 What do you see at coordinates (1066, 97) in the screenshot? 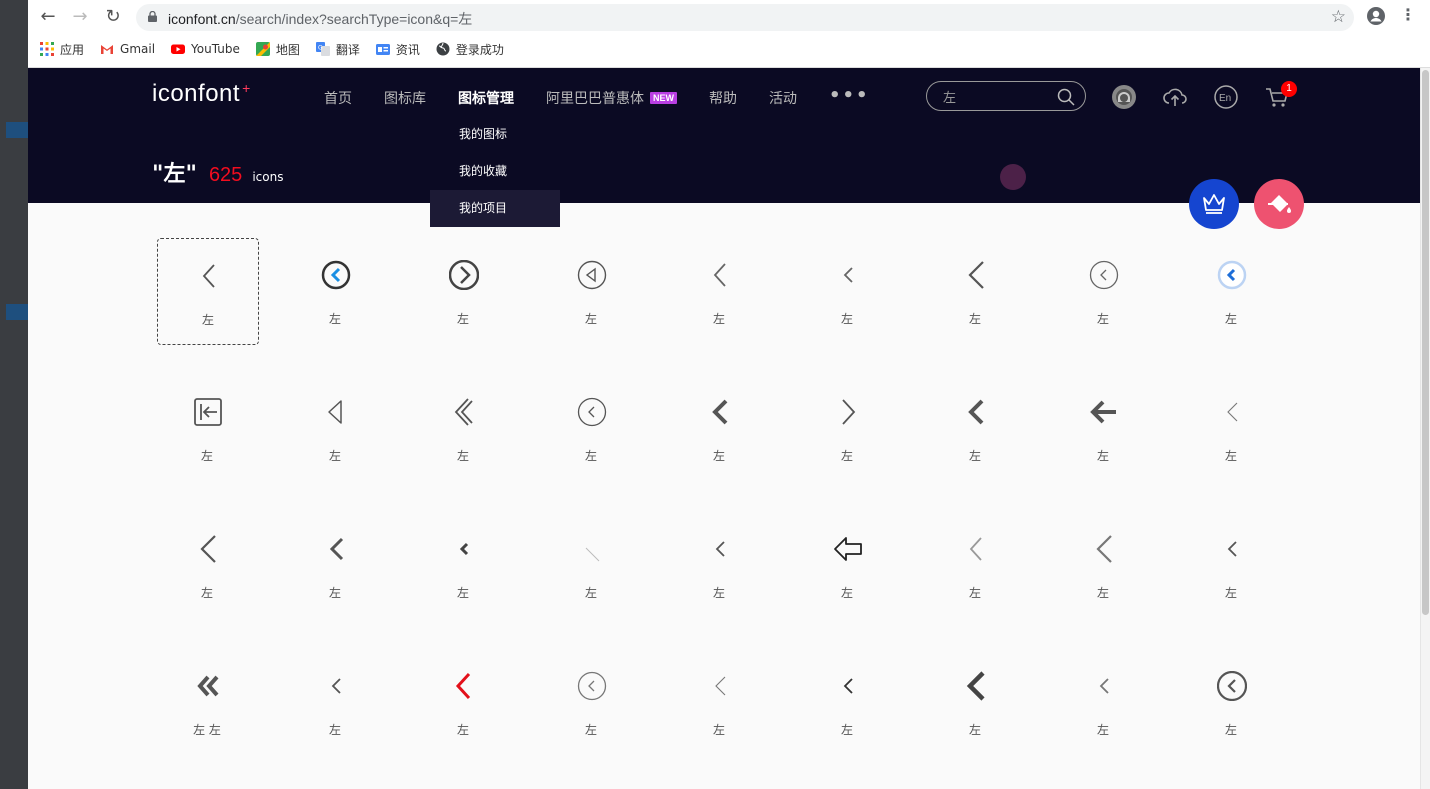
I see `search-icon` at bounding box center [1066, 97].